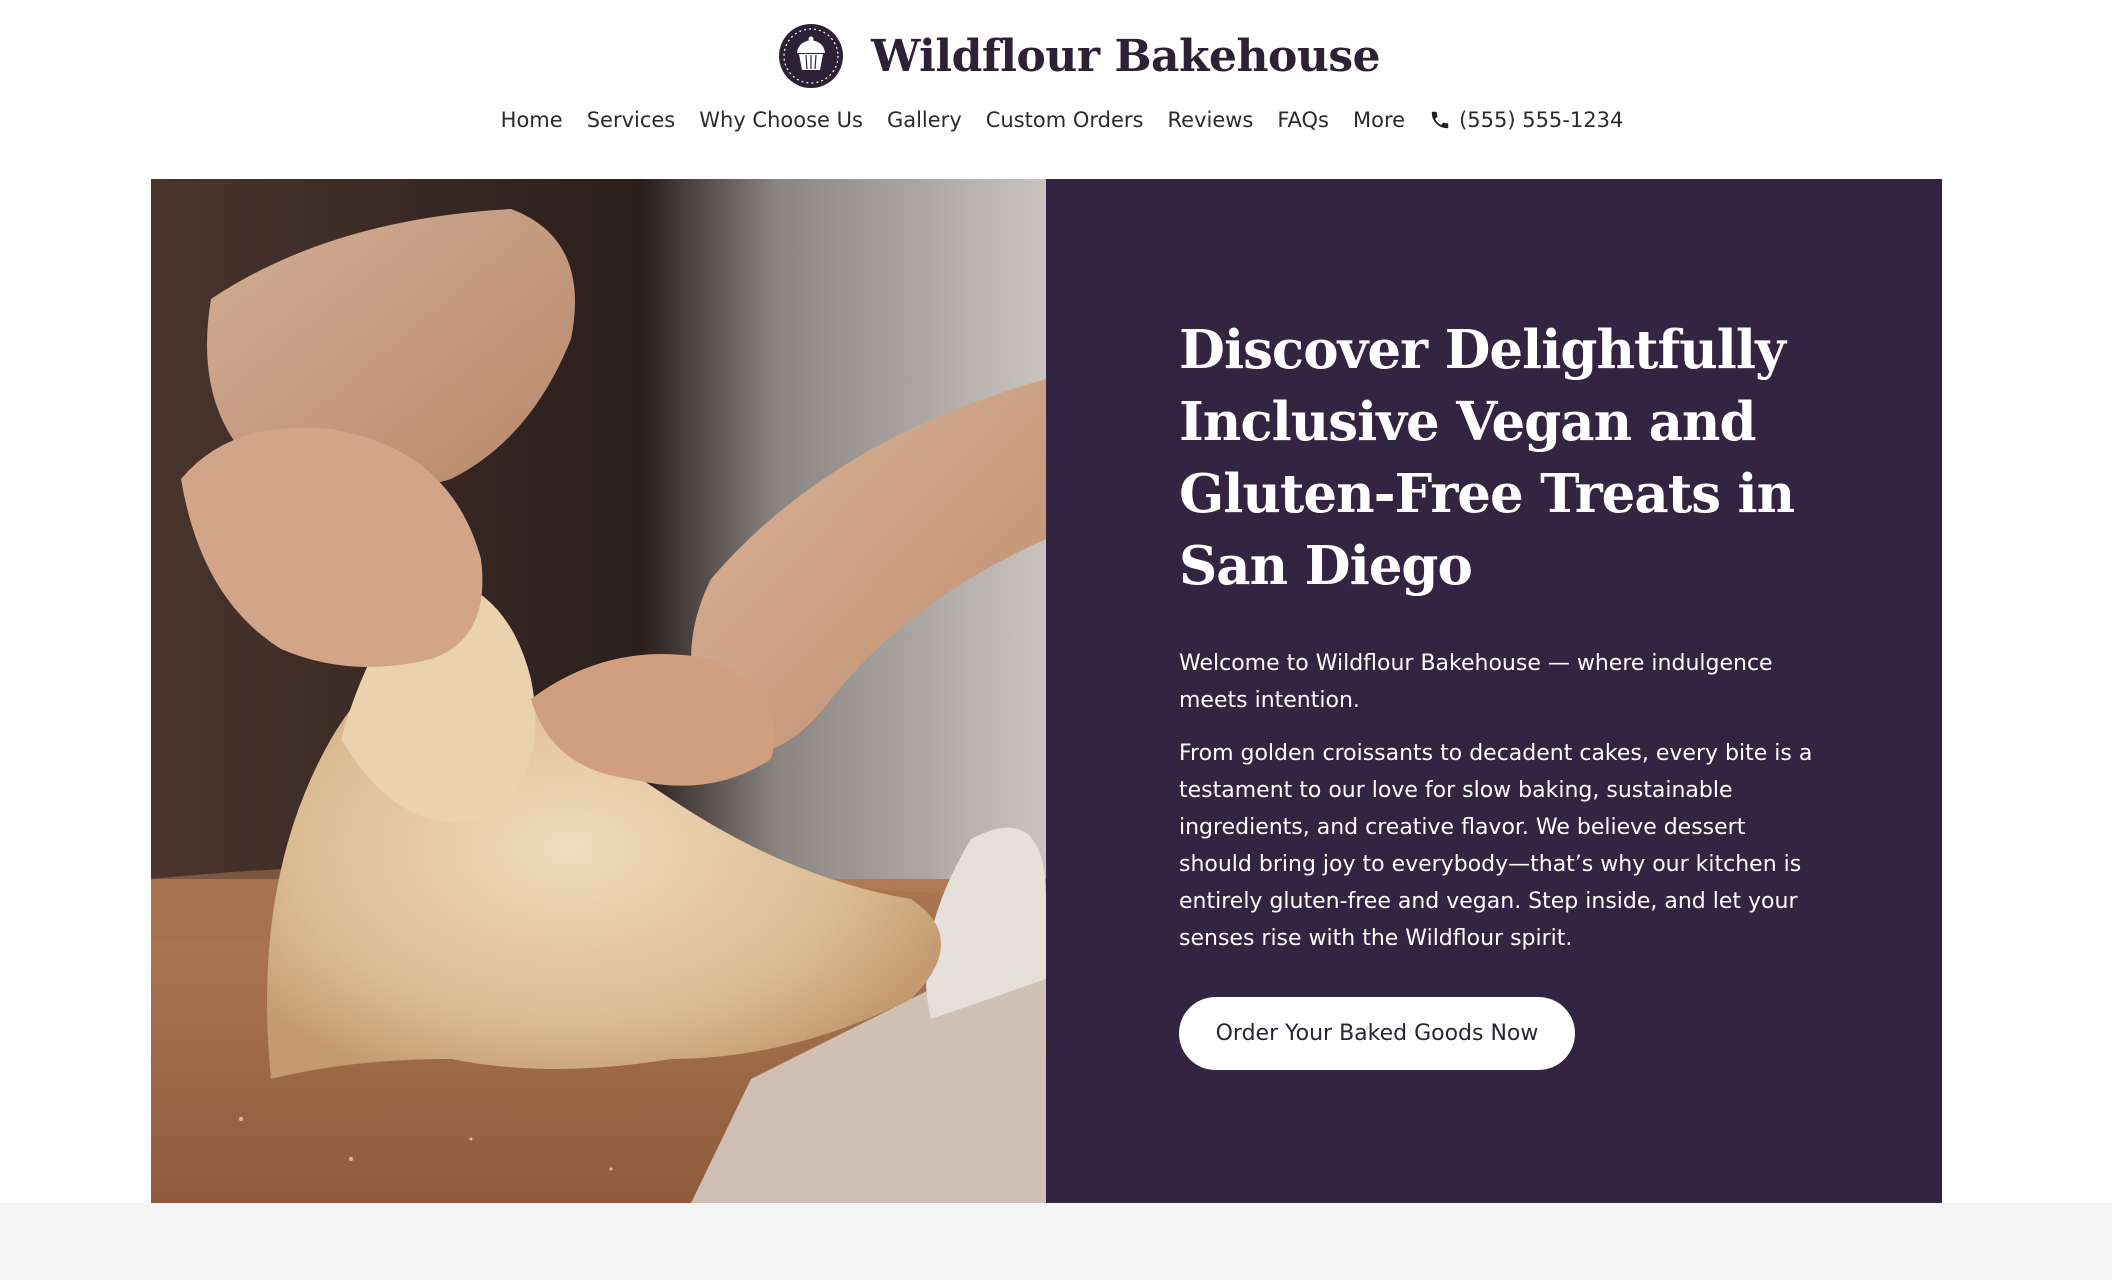  I want to click on nav-item-custom-orders: Custom Orders, so click(1065, 120).